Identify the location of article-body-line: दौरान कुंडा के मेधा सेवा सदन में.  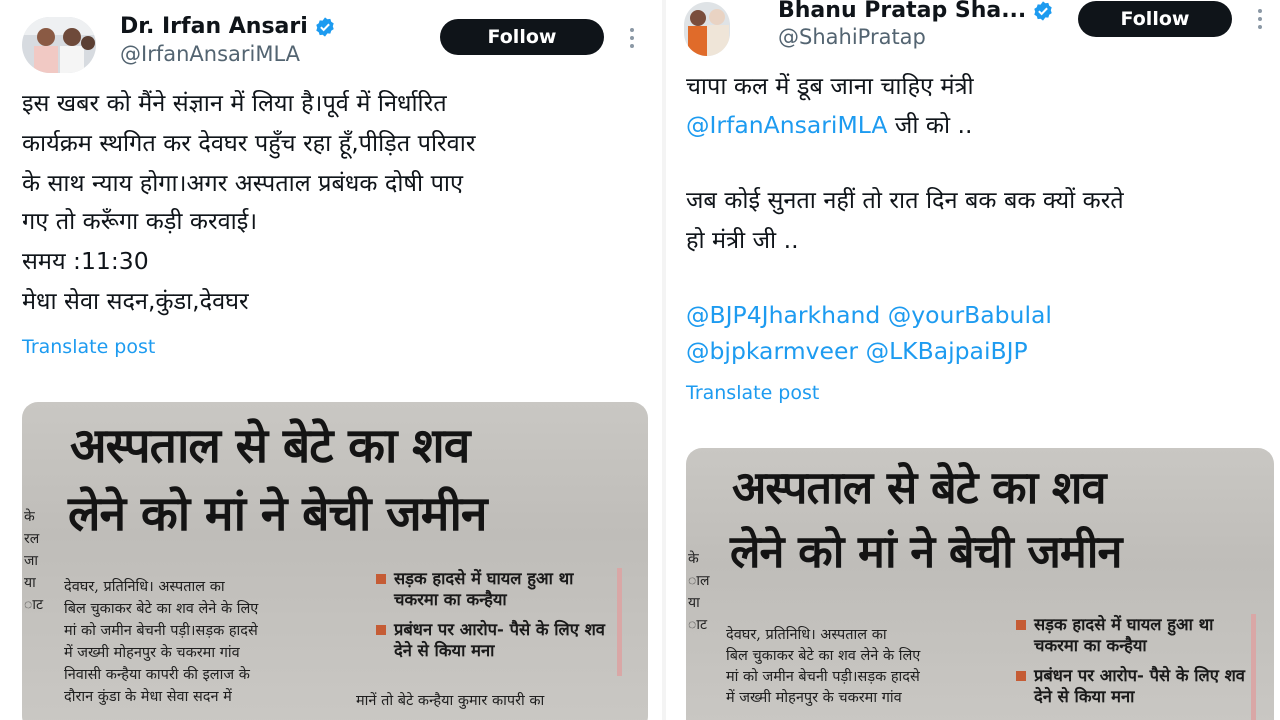
(148, 697).